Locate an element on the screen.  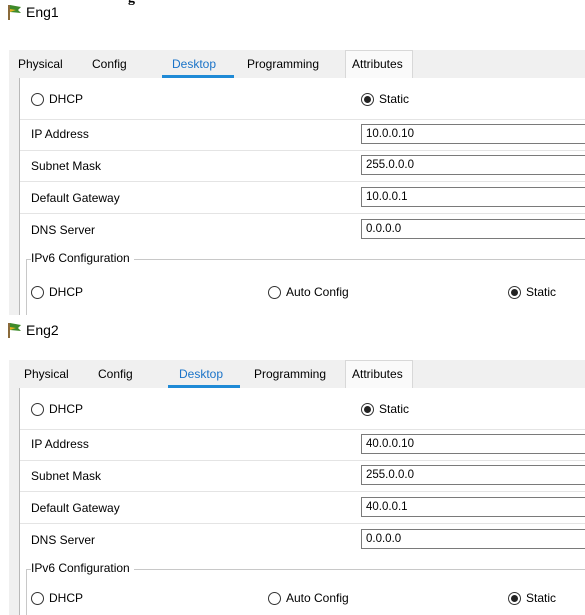
ip-address-field: 40.0.0.10 is located at coordinates (473, 444).